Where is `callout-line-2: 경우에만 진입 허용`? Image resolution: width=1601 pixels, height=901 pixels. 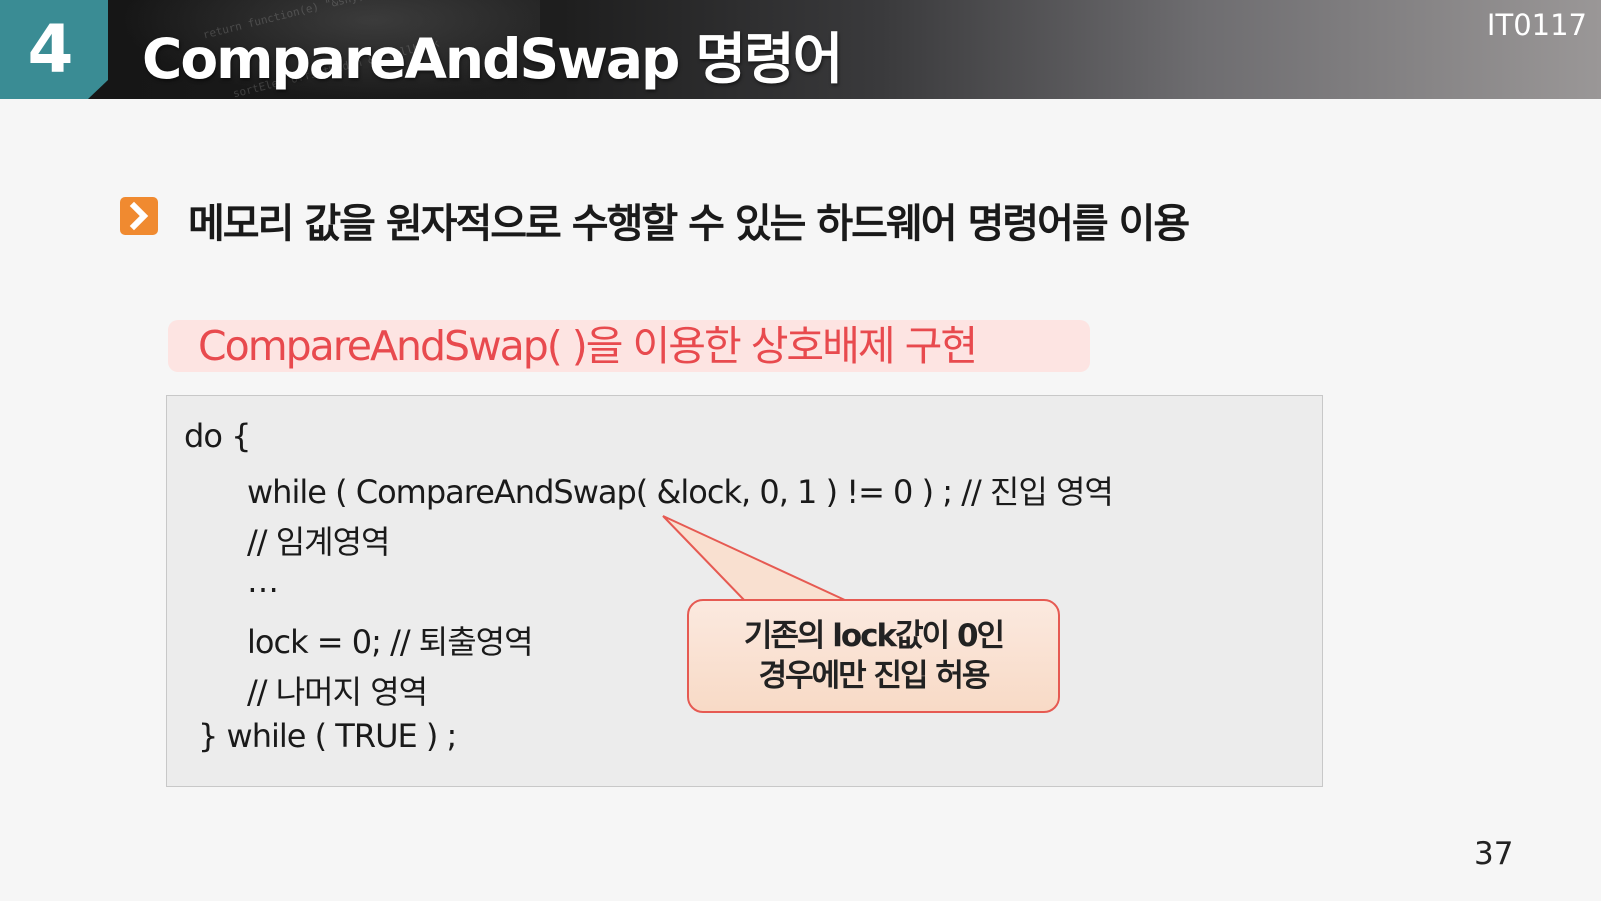 callout-line-2: 경우에만 진입 허용 is located at coordinates (874, 676).